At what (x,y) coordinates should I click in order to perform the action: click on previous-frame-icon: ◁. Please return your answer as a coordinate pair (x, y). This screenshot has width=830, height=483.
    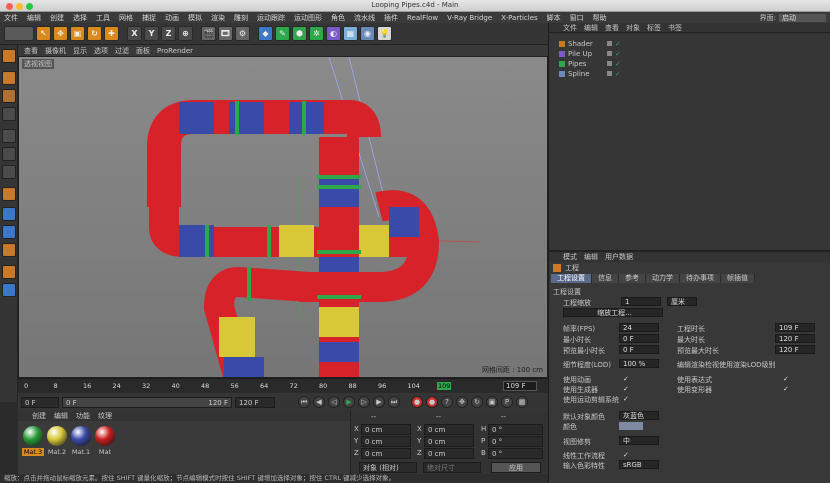
    Looking at the image, I should click on (334, 402).